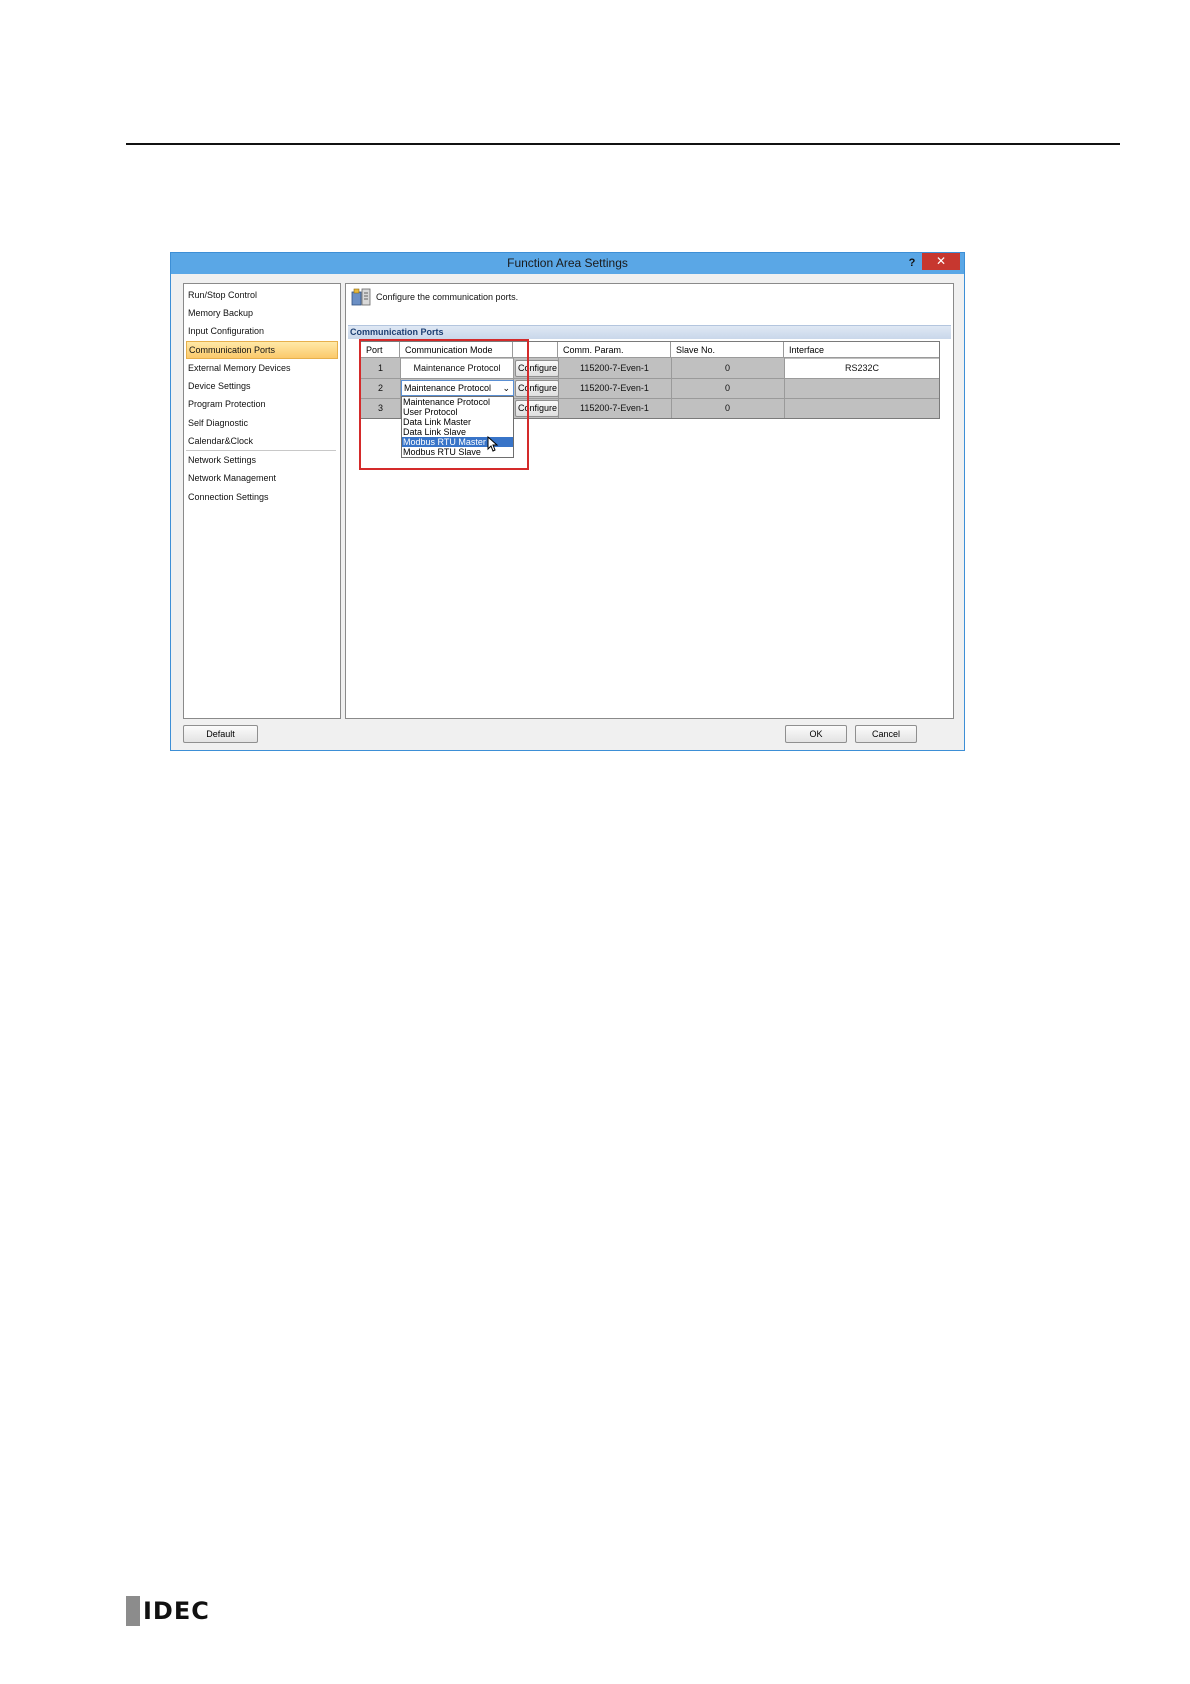 This screenshot has width=1190, height=1684. Describe the element at coordinates (816, 734) in the screenshot. I see `ok-button: OK` at that location.